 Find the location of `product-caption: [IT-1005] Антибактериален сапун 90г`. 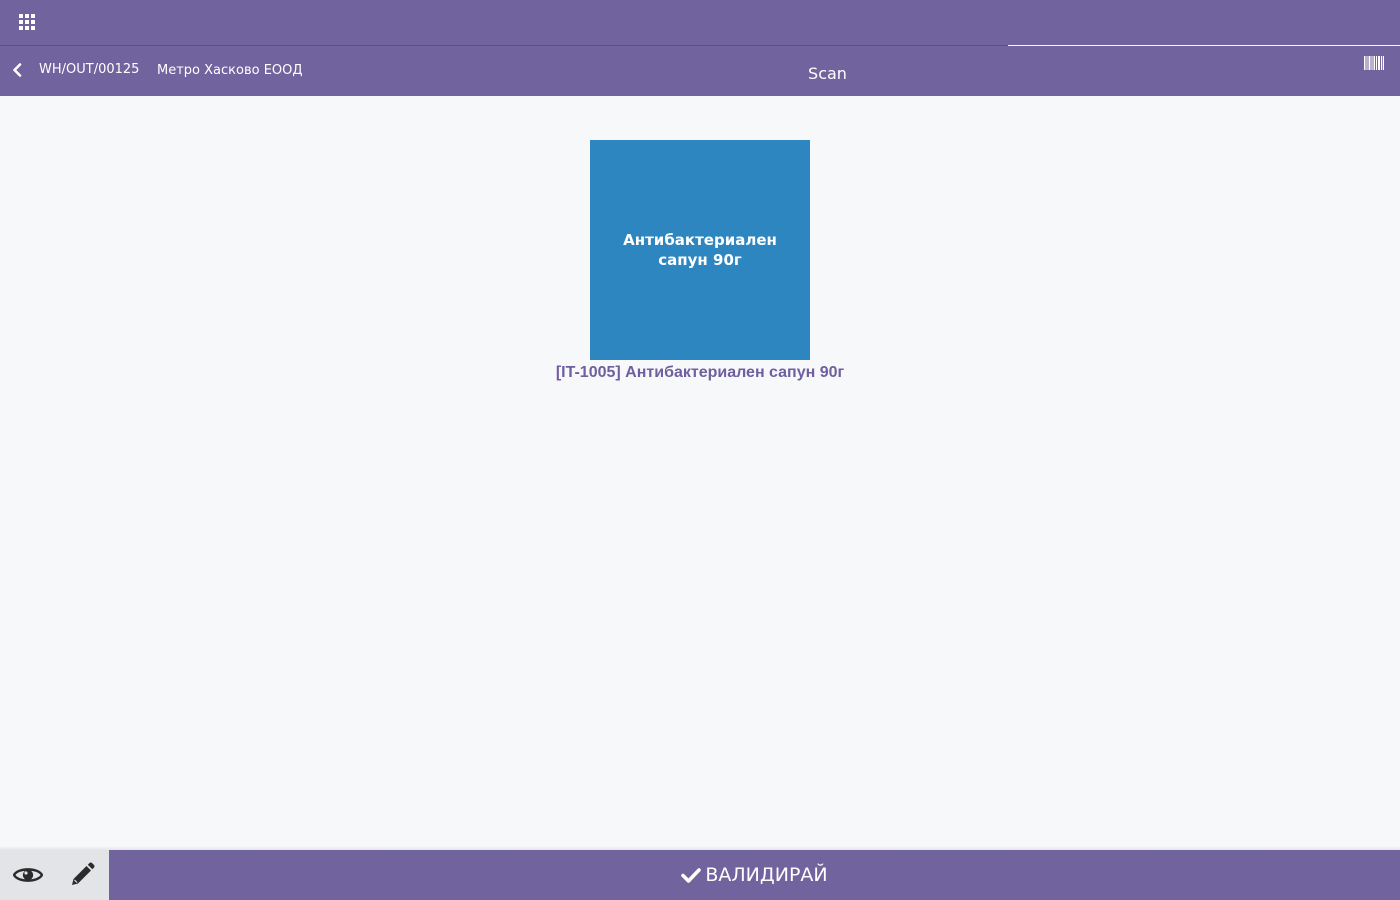

product-caption: [IT-1005] Антибактериален сапун 90г is located at coordinates (700, 372).